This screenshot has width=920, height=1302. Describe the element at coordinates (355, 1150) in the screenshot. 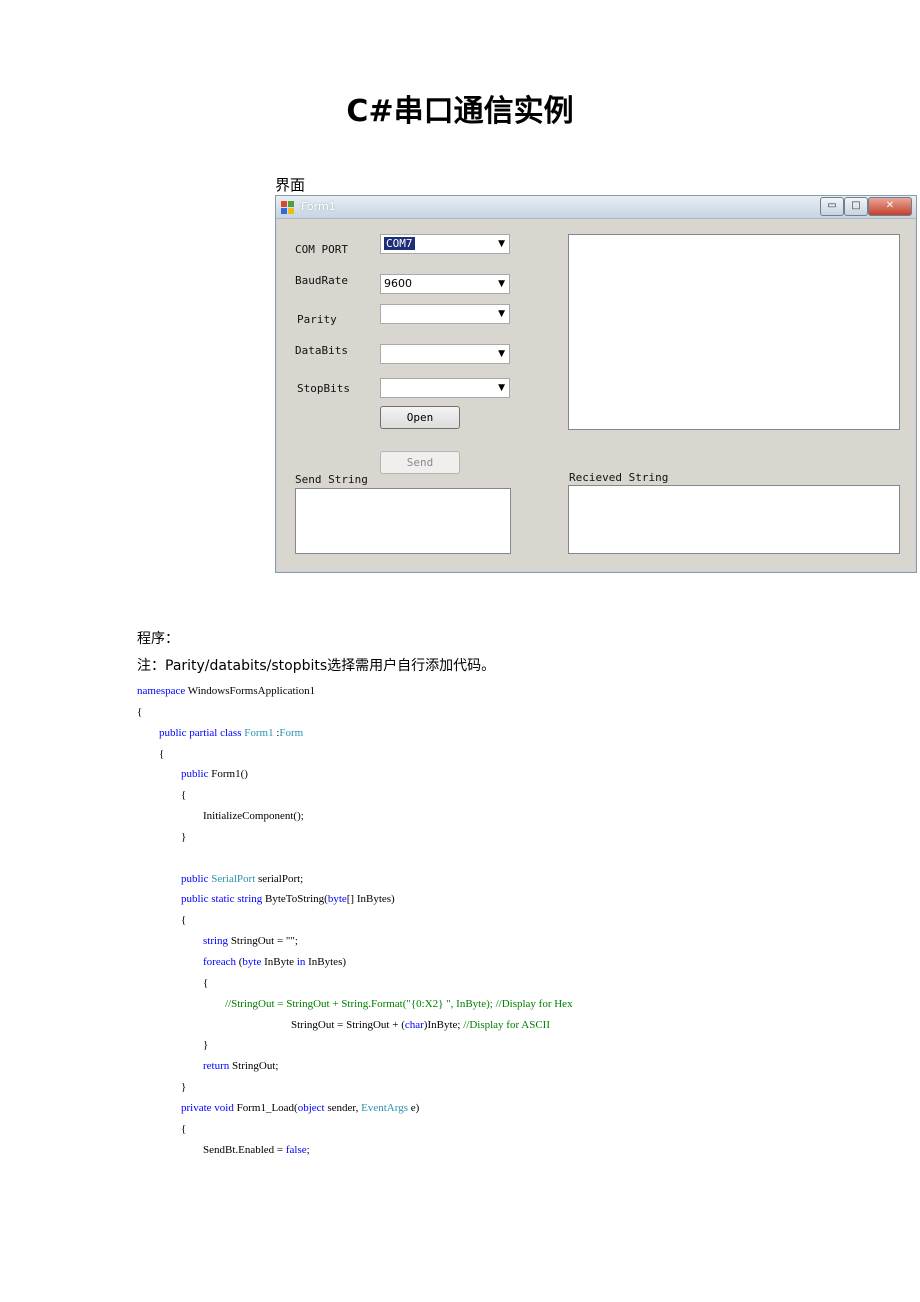

I see `code-line: SendBt.Enabled = false;` at that location.